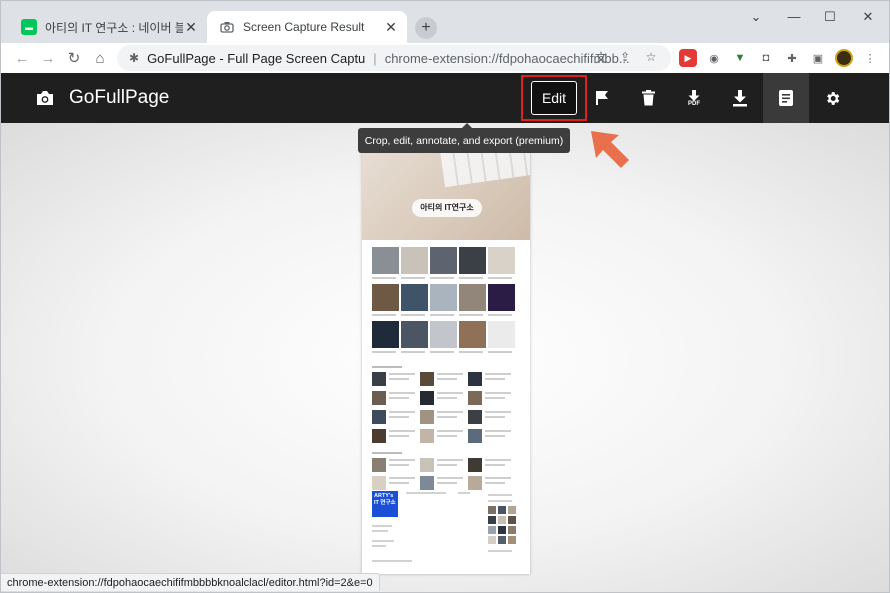 This screenshot has height=593, width=890. Describe the element at coordinates (426, 28) in the screenshot. I see `new-tab-button: +` at that location.